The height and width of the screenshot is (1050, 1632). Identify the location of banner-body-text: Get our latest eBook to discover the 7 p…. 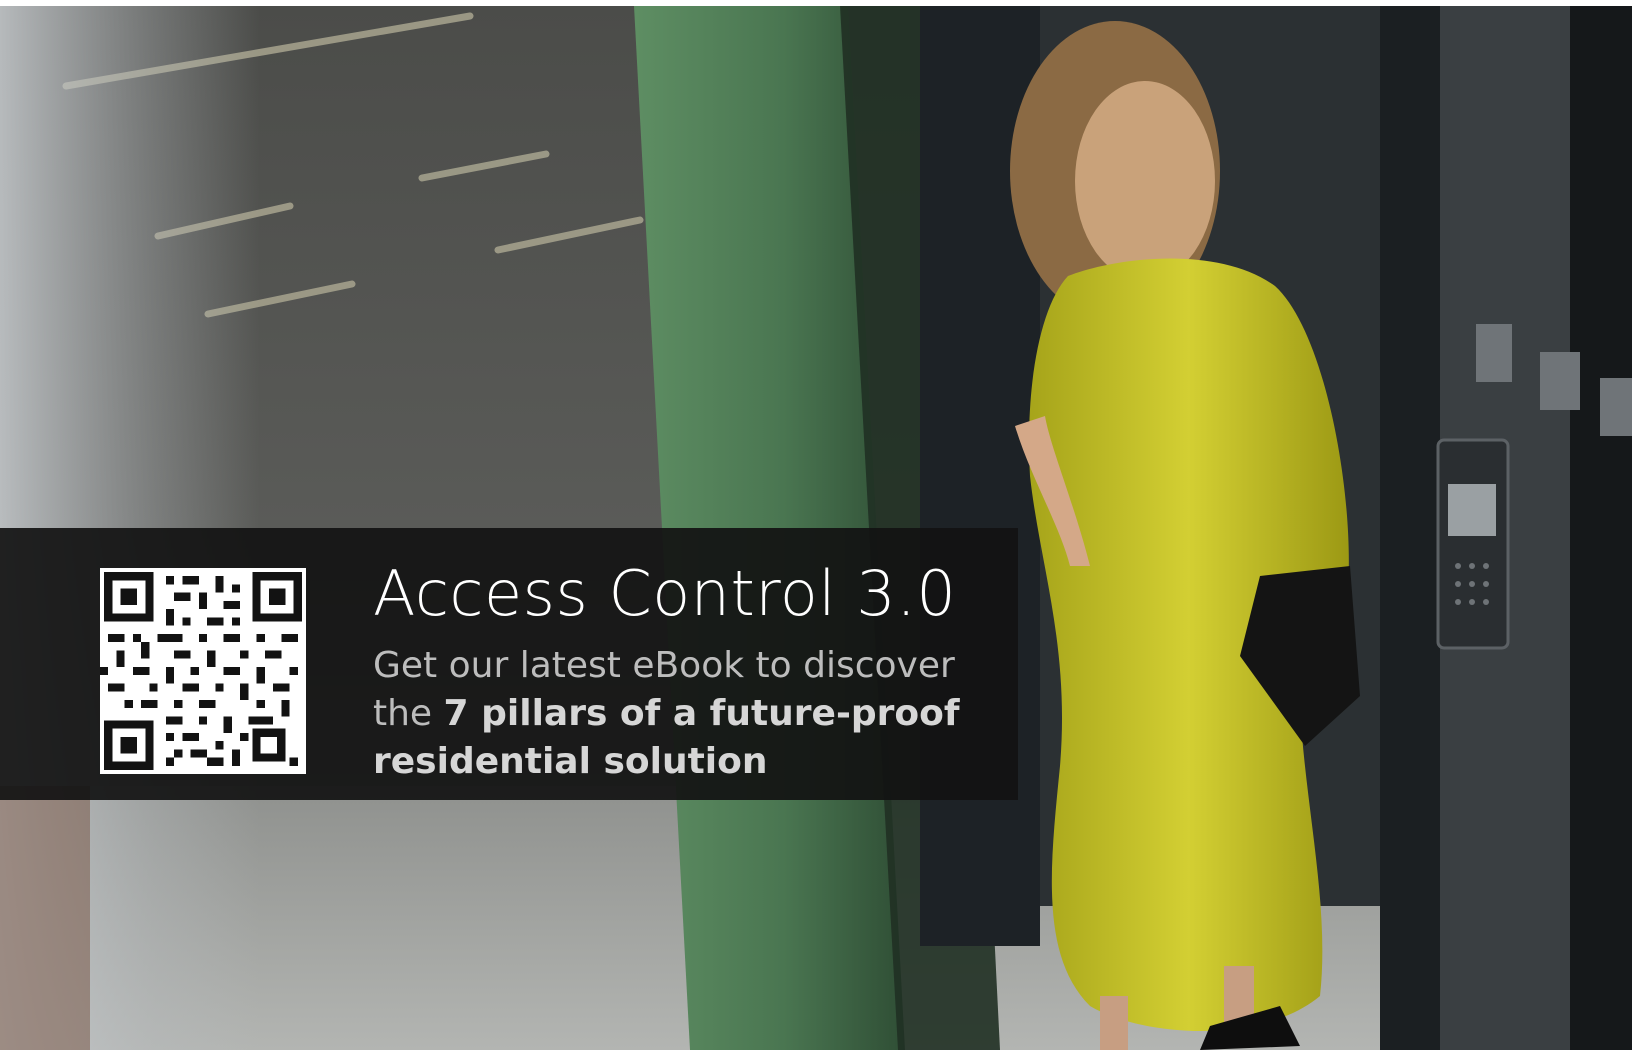
(673, 714).